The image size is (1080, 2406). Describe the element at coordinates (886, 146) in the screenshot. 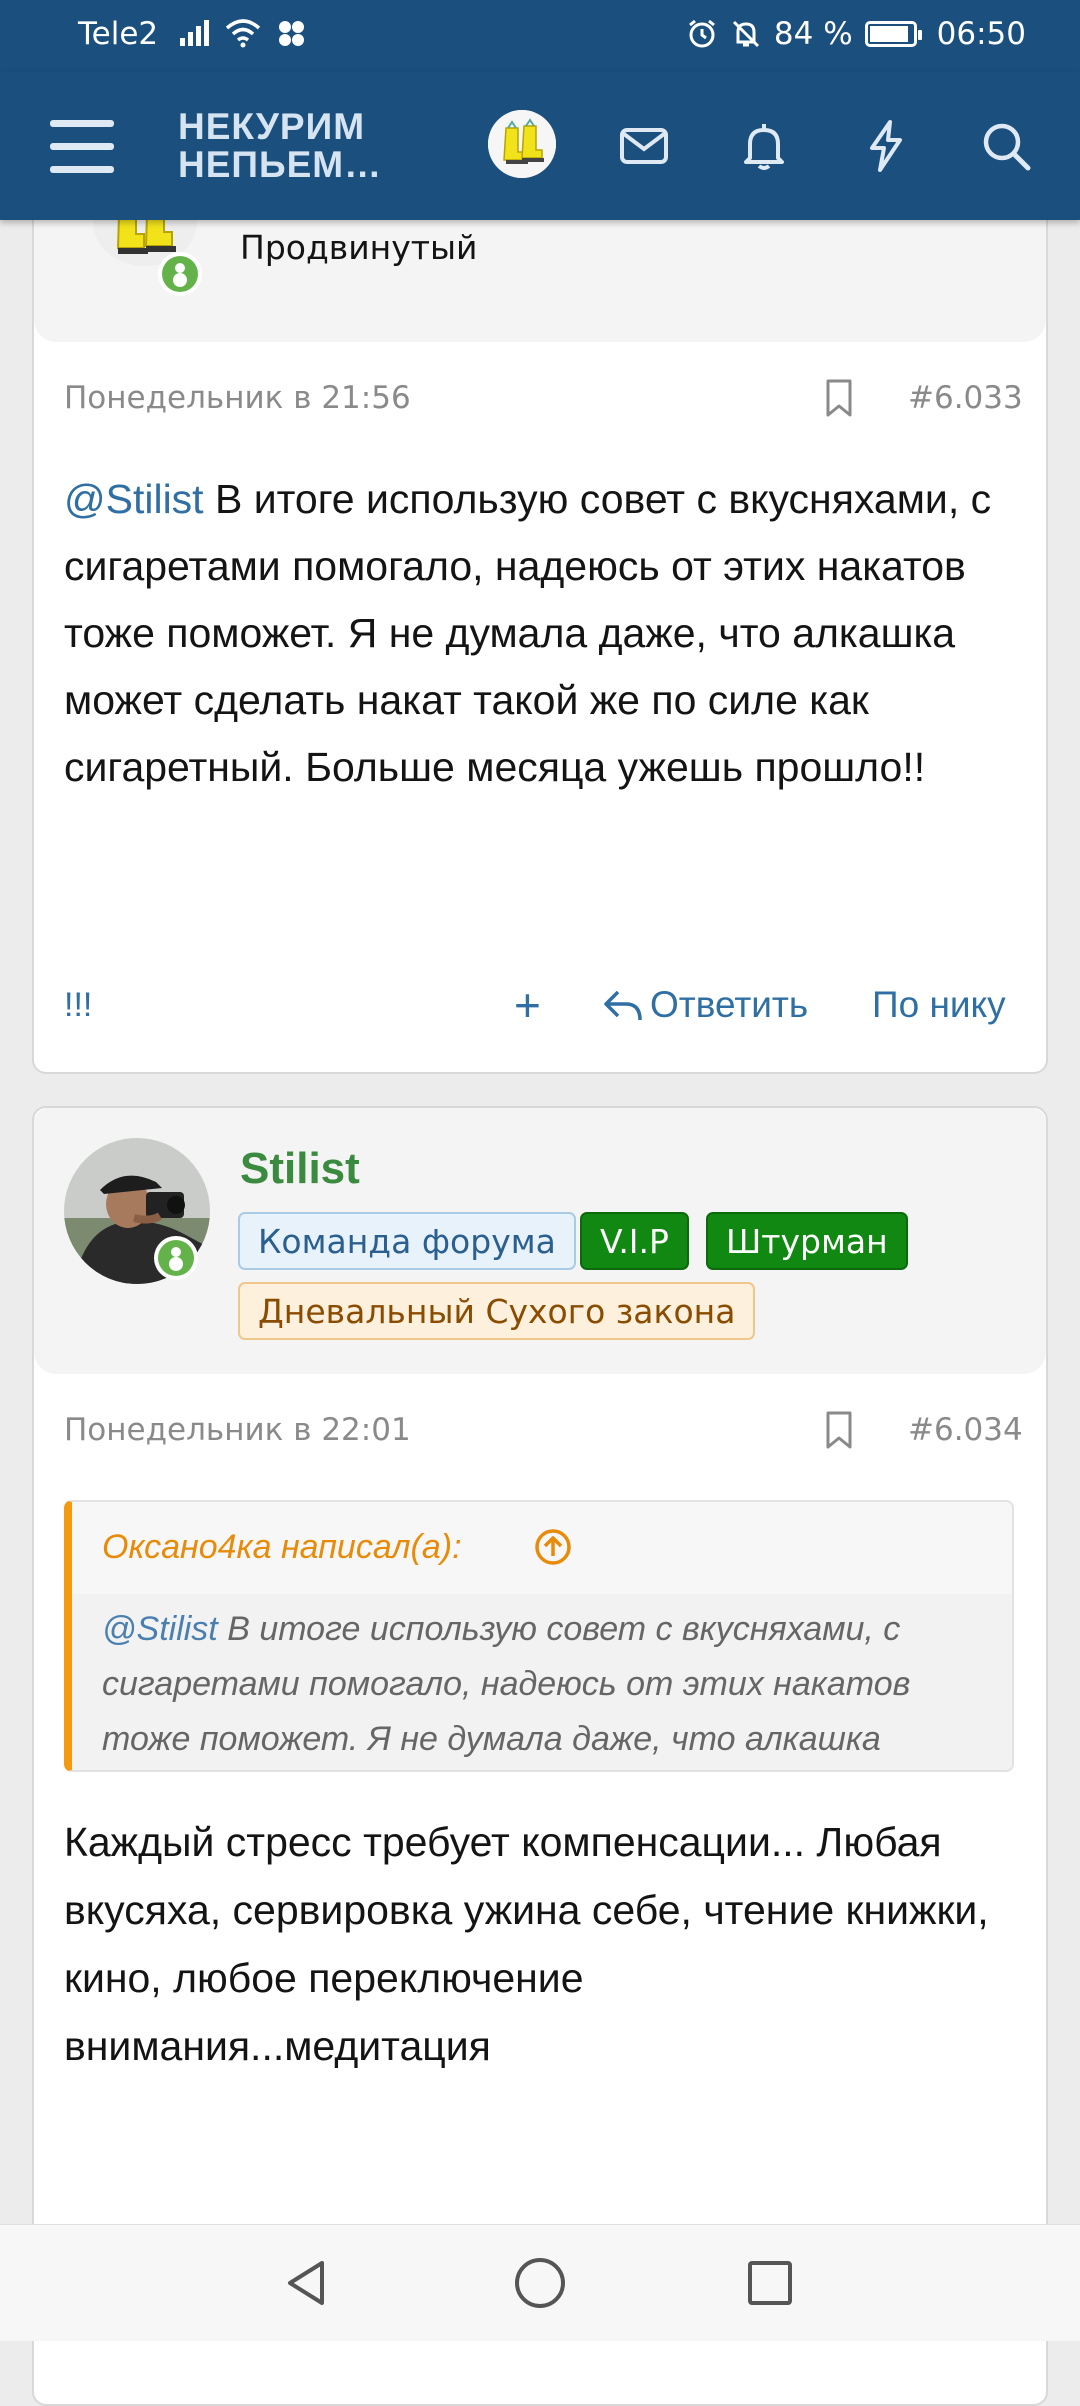

I see `lightning-icon` at that location.